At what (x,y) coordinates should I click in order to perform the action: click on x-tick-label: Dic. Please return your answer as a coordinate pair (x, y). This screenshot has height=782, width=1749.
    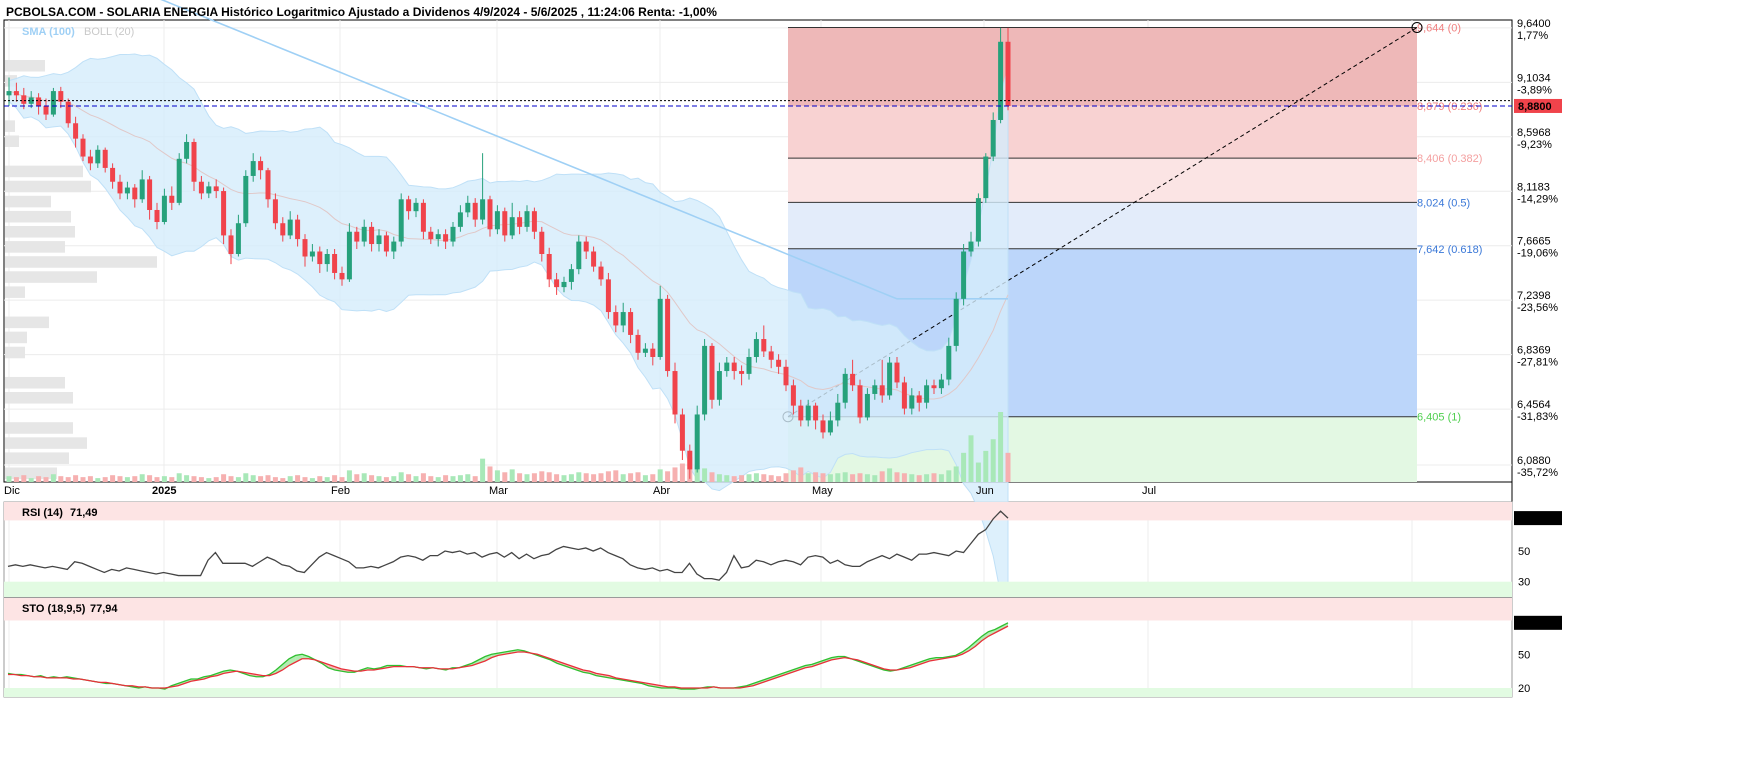
    Looking at the image, I should click on (12, 491).